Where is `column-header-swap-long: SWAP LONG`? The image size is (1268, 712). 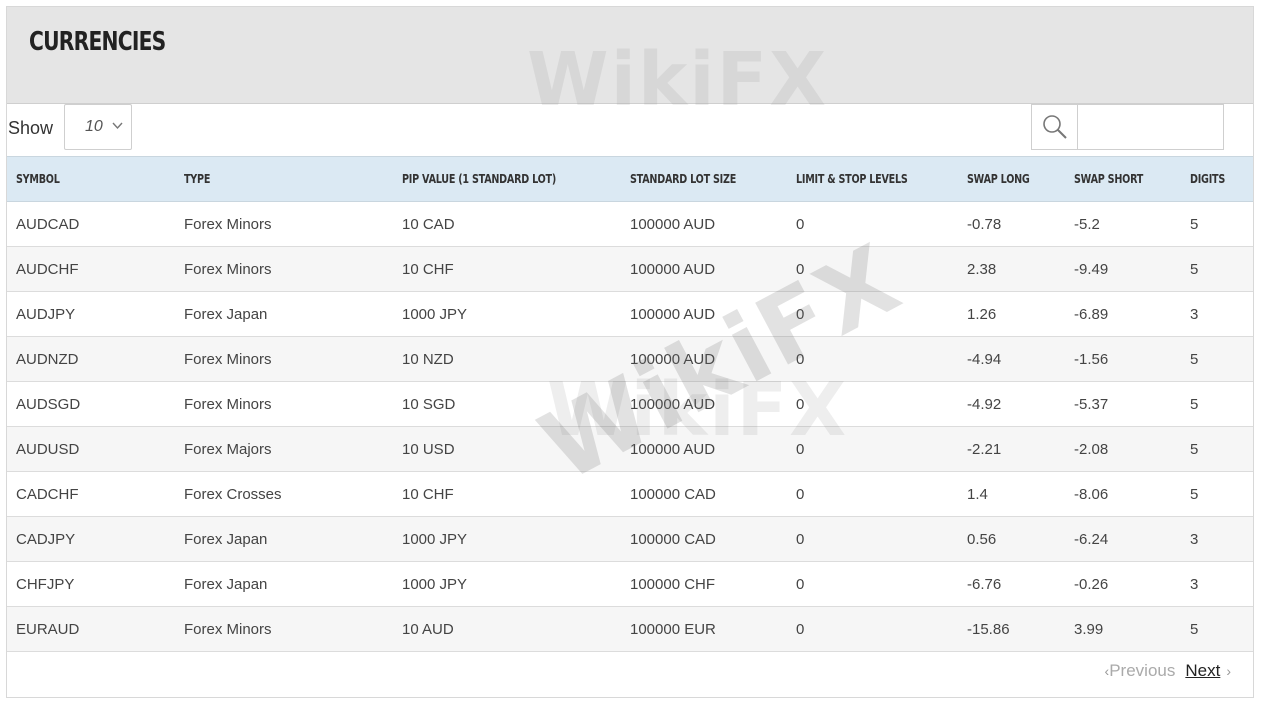 column-header-swap-long: SWAP LONG is located at coordinates (1011, 179).